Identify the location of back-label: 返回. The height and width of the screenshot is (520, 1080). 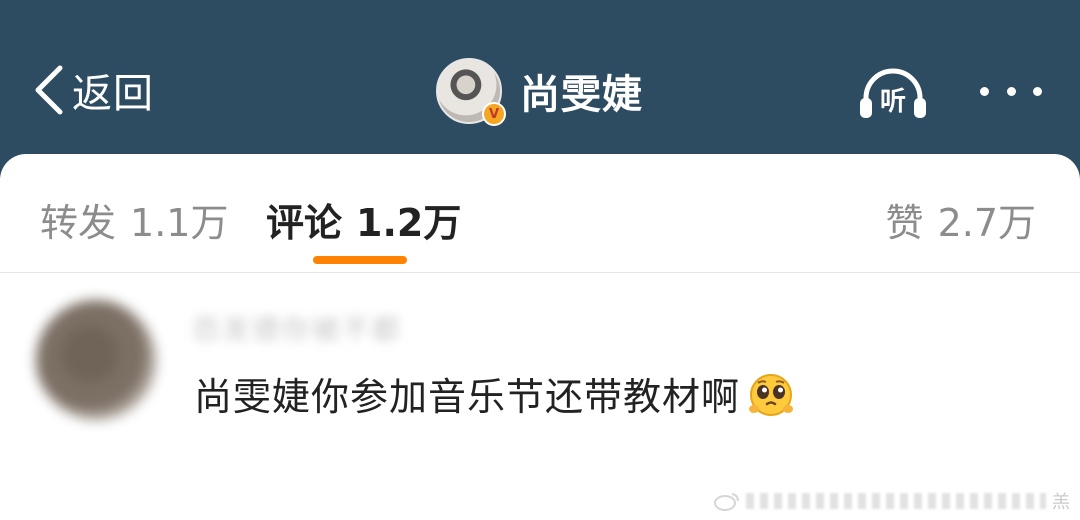
(113, 94).